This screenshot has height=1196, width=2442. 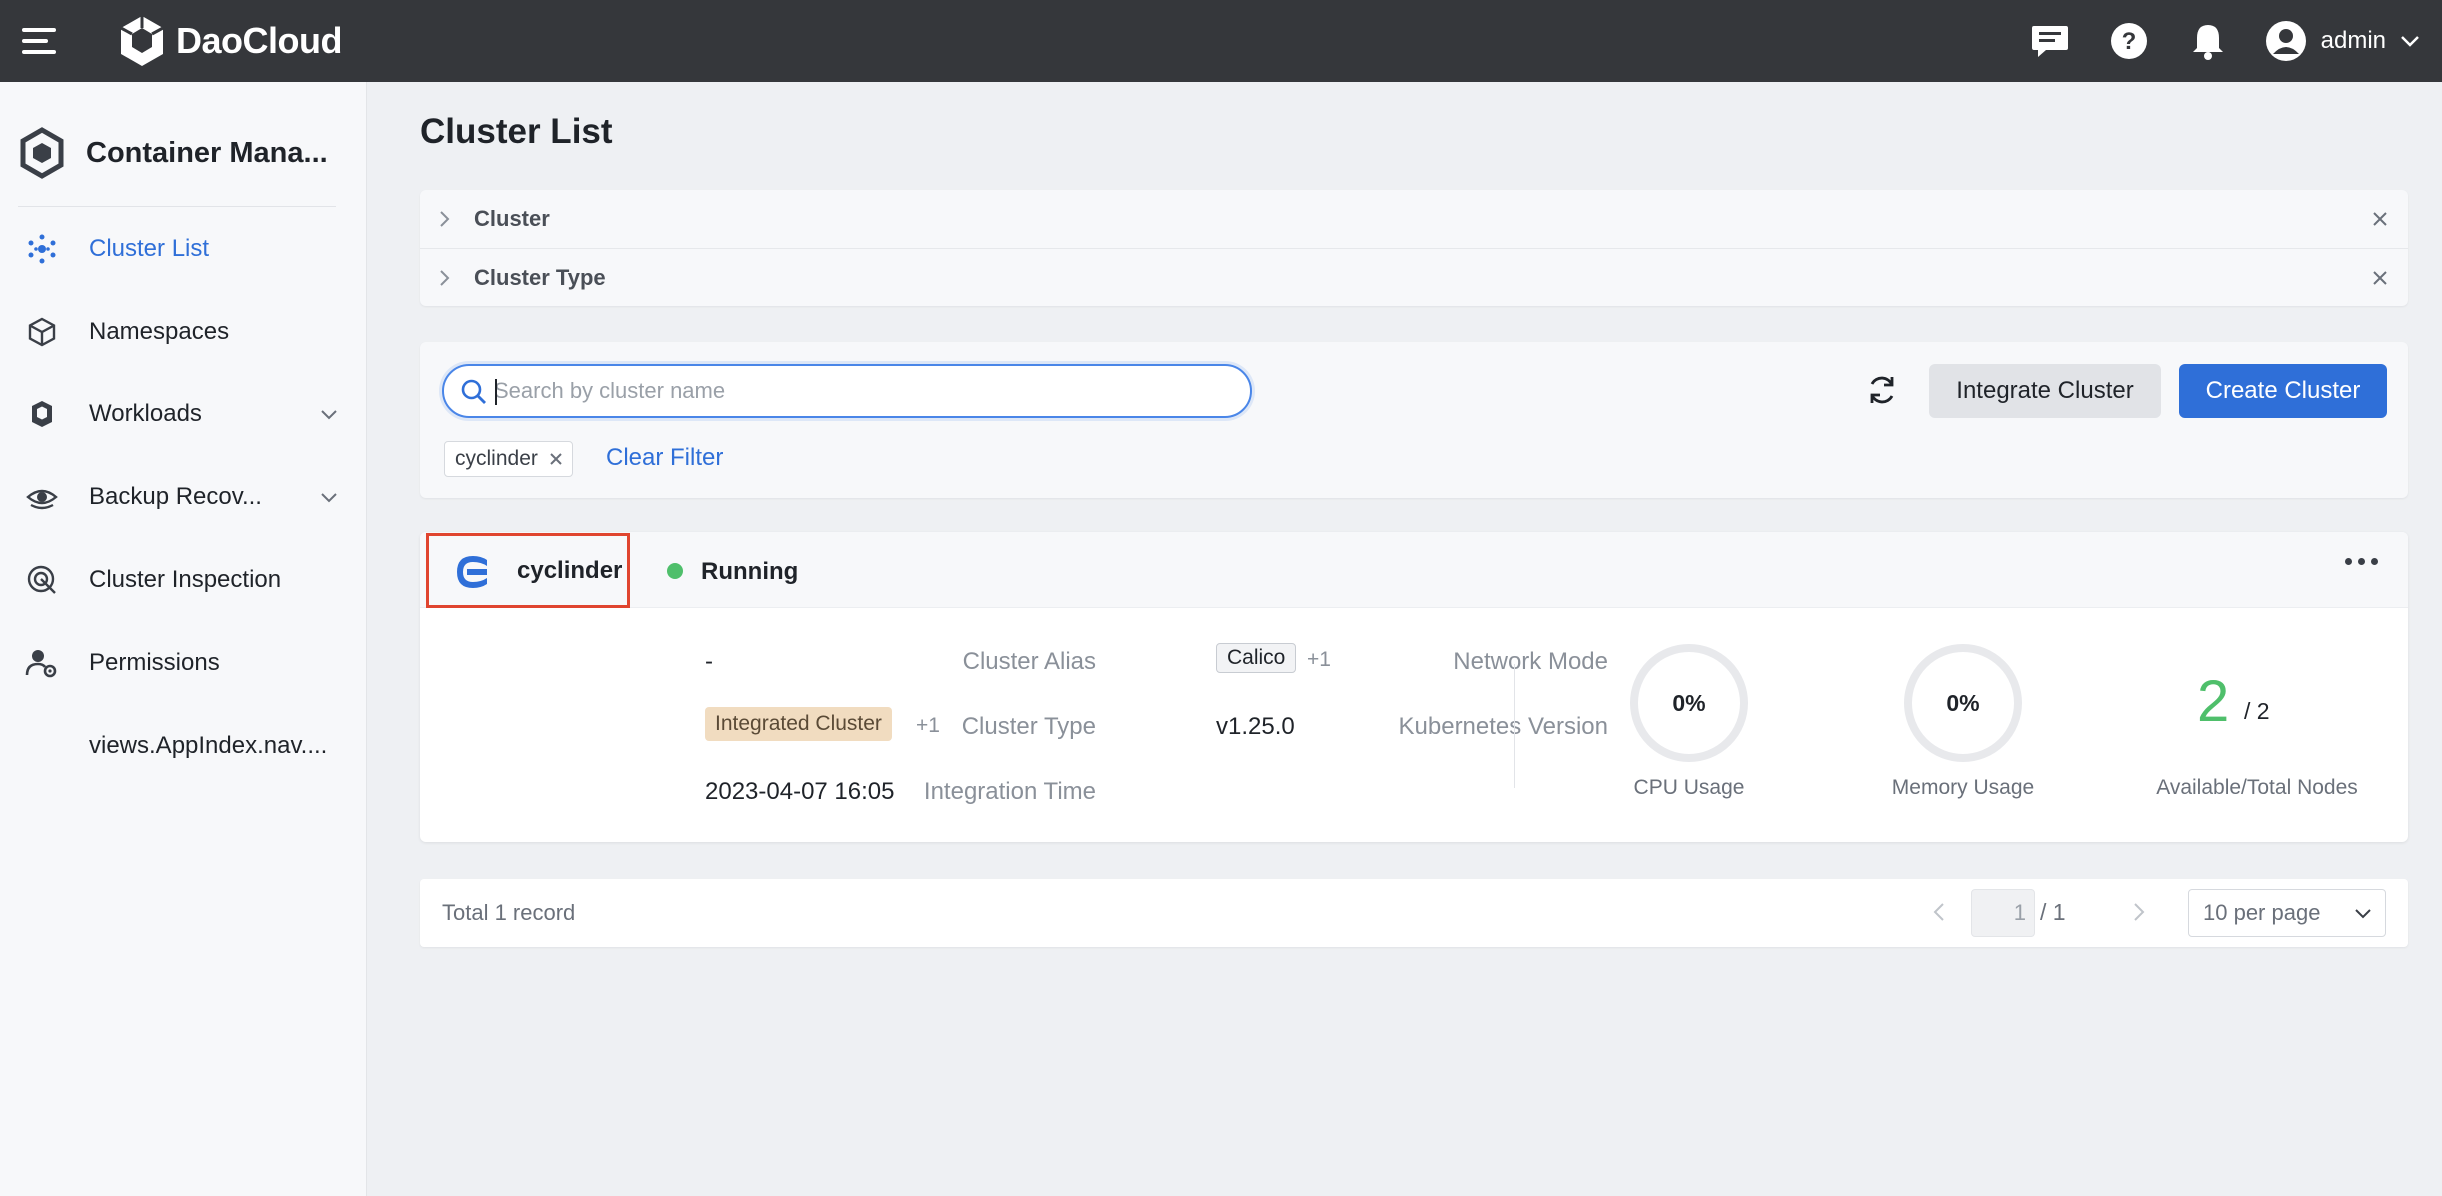 I want to click on help-icon: ?, so click(x=2129, y=41).